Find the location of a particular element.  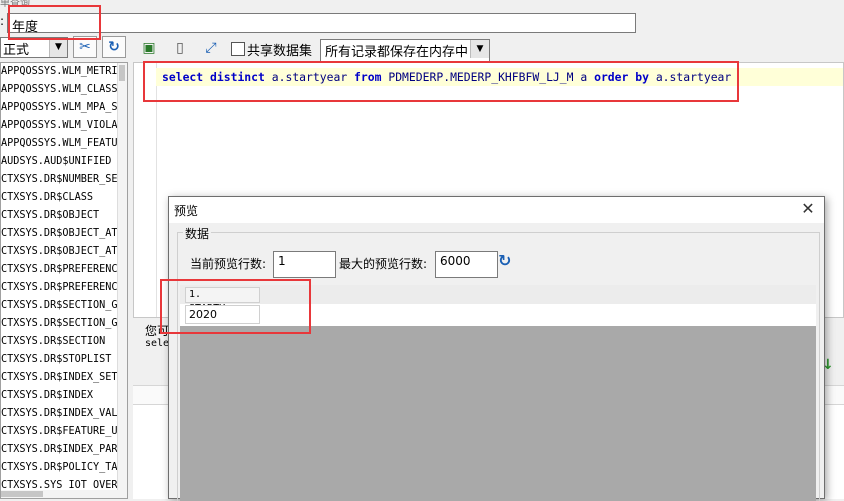

tools-icon: ✂ is located at coordinates (85, 47).